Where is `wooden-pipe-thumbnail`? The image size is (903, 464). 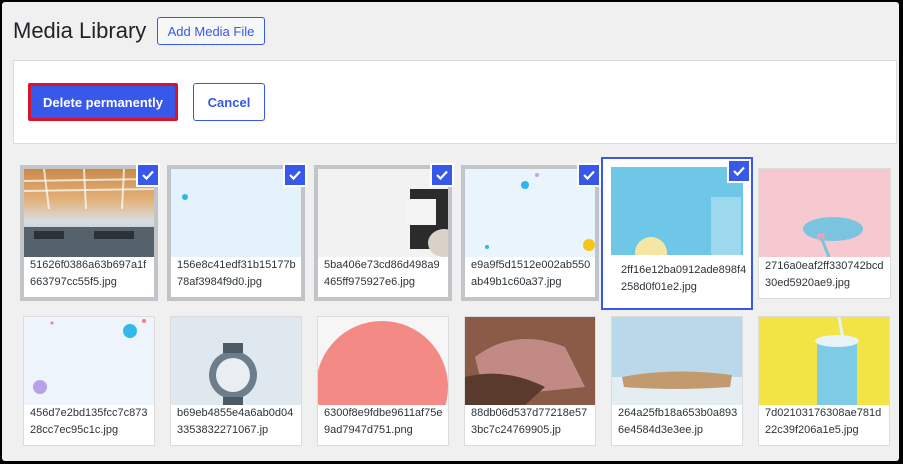
wooden-pipe-thumbnail is located at coordinates (677, 361).